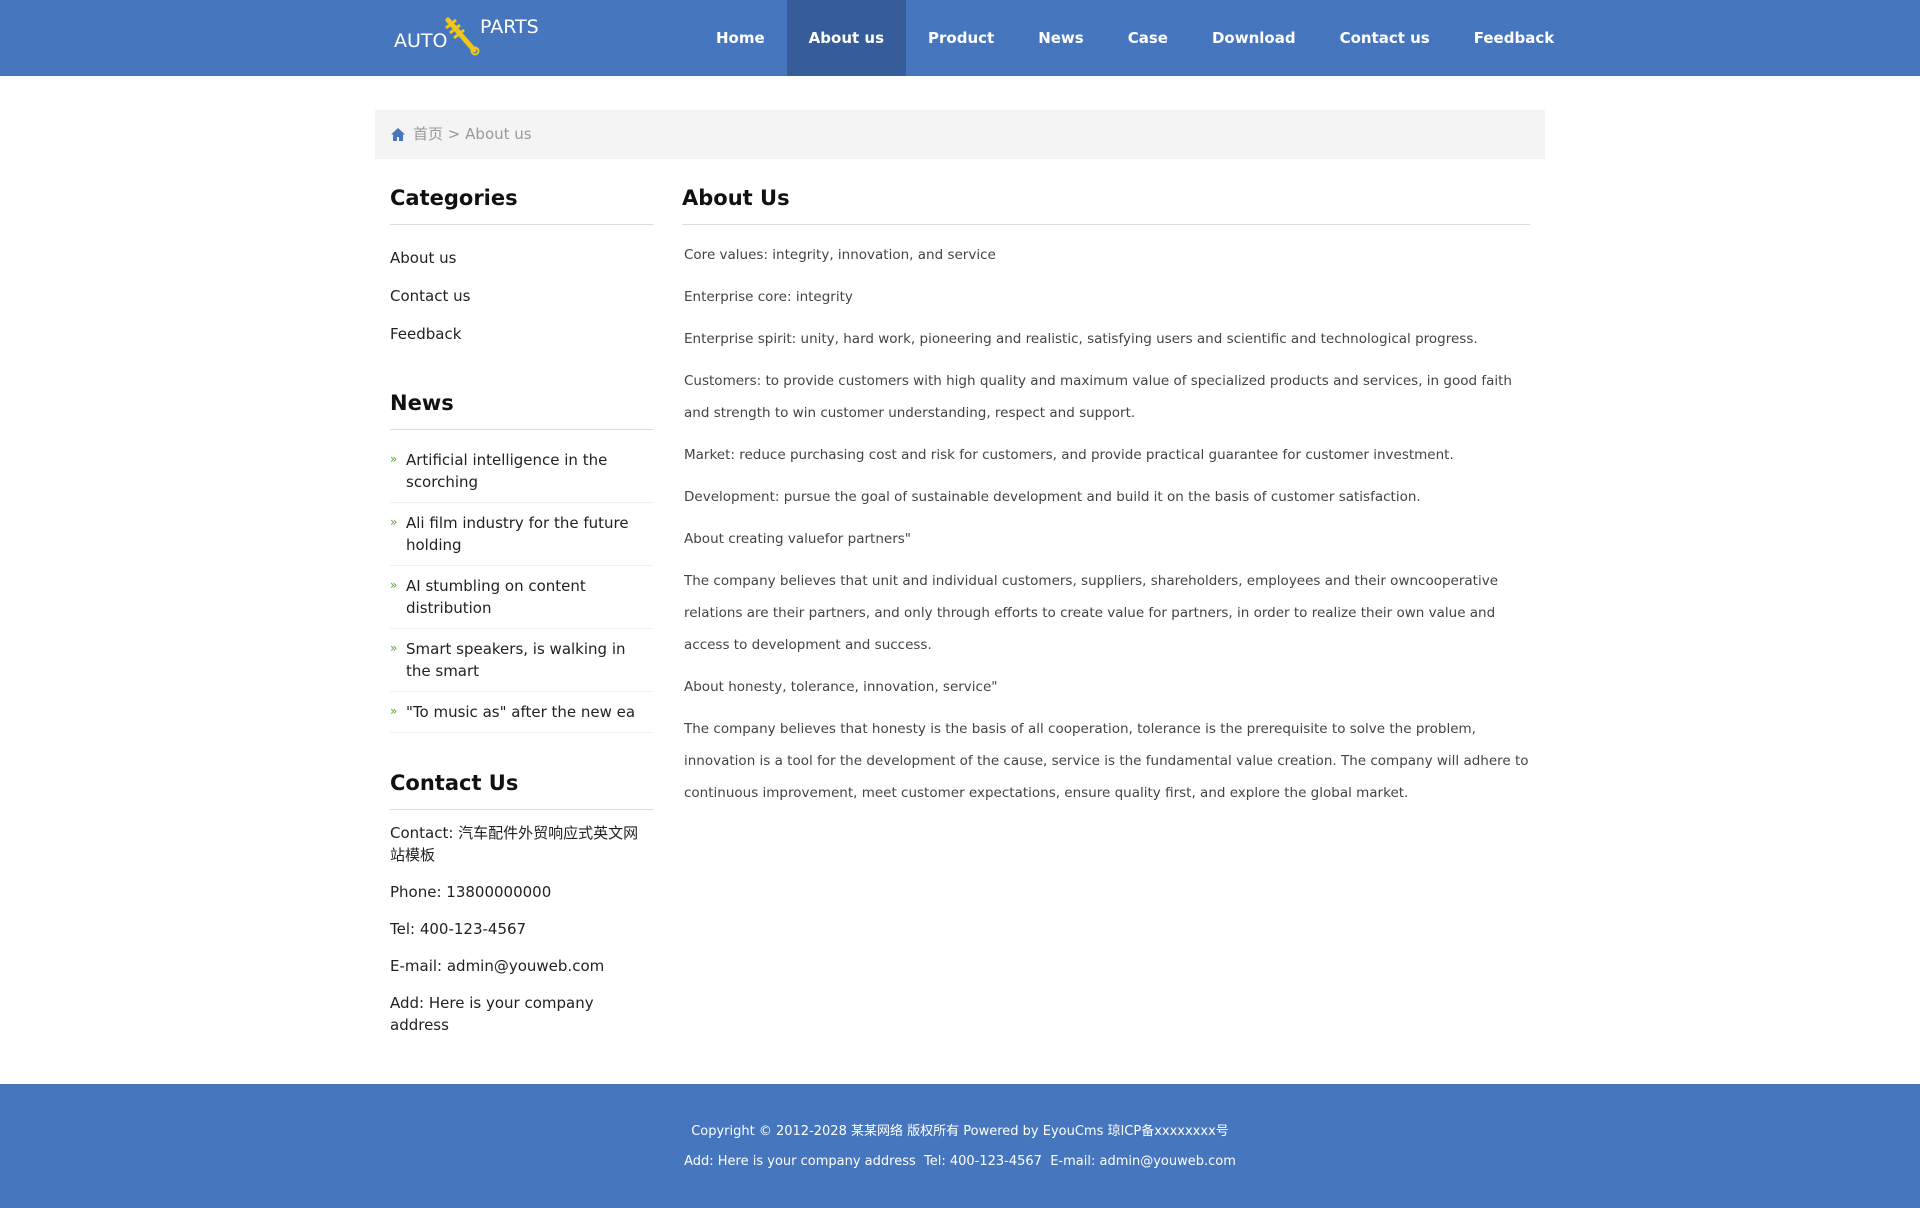 This screenshot has width=1920, height=1208. Describe the element at coordinates (521, 334) in the screenshot. I see `category-feedback: Feedback` at that location.